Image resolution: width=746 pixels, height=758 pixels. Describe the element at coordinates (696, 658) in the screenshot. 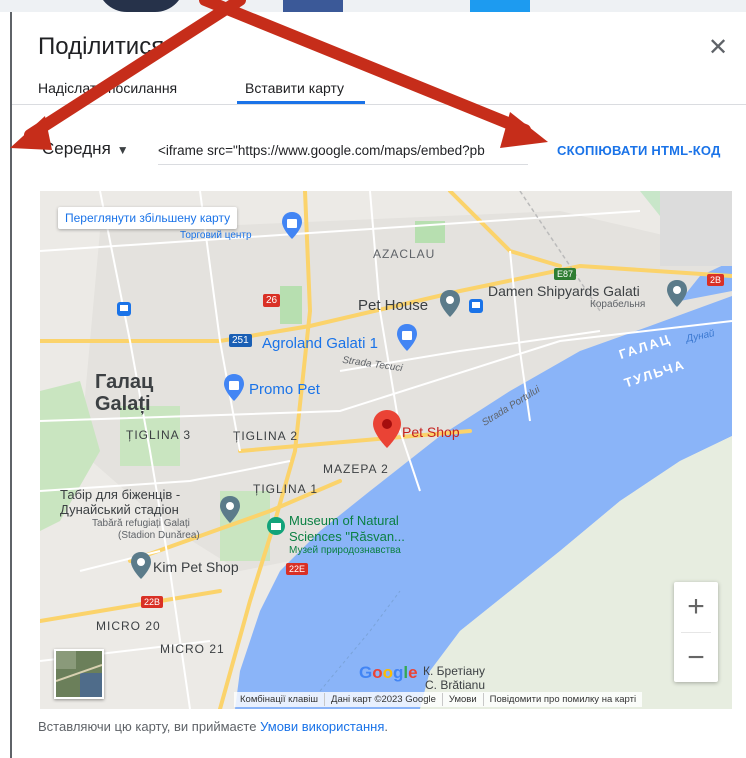

I see `zoom-out-button: −` at that location.